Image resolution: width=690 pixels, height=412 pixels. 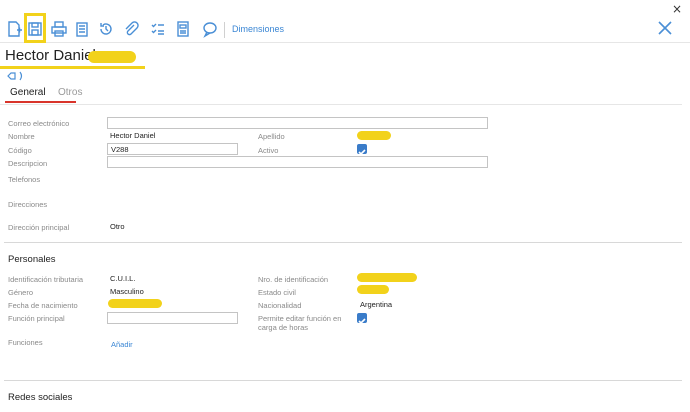 I want to click on attach-icon, so click(x=131, y=29).